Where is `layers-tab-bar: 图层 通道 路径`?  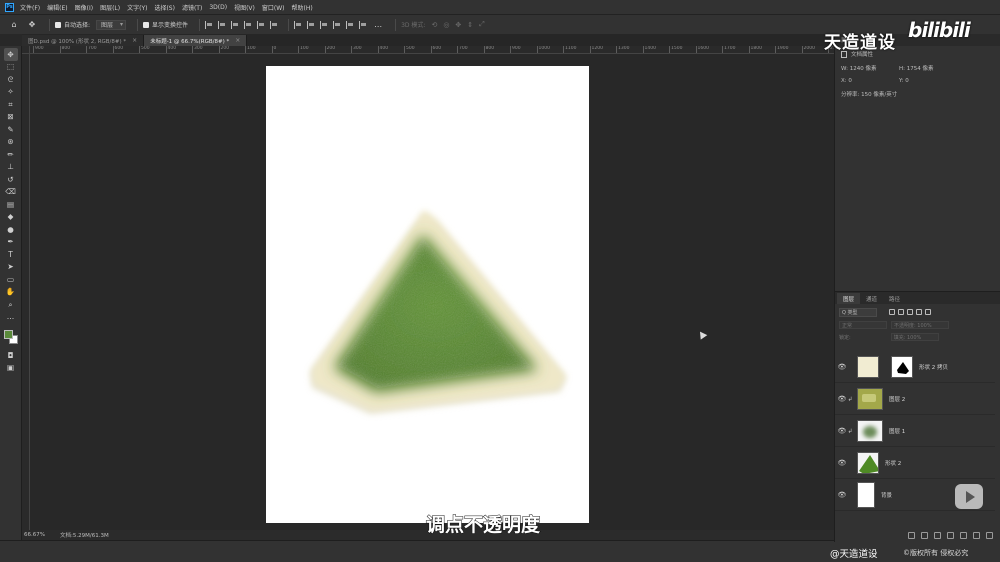
layers-tab-bar: 图层 通道 路径 is located at coordinates (917, 298).